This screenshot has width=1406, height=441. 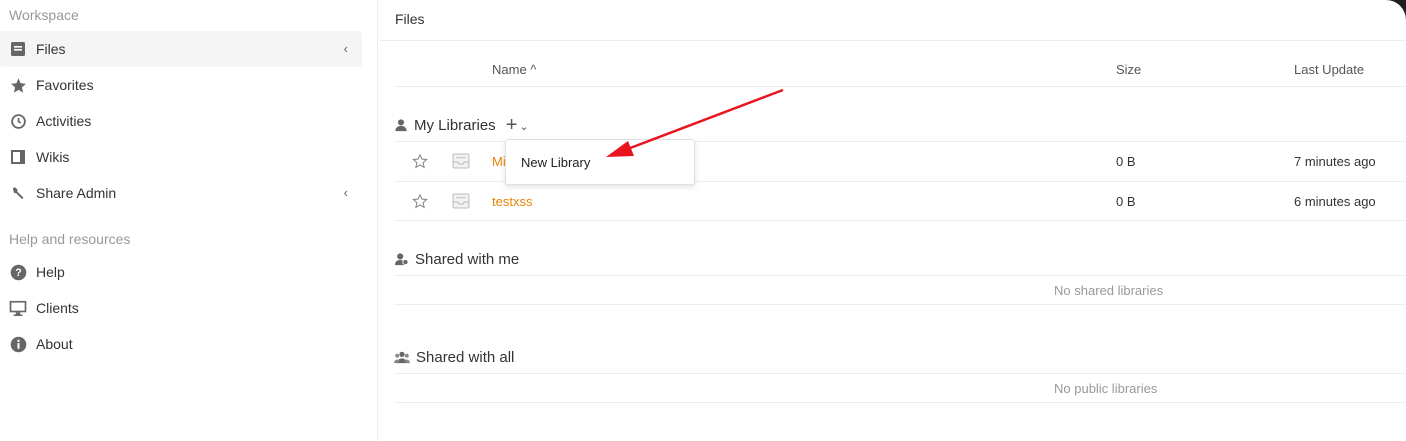 What do you see at coordinates (514, 69) in the screenshot?
I see `column-header-name: Name ^` at bounding box center [514, 69].